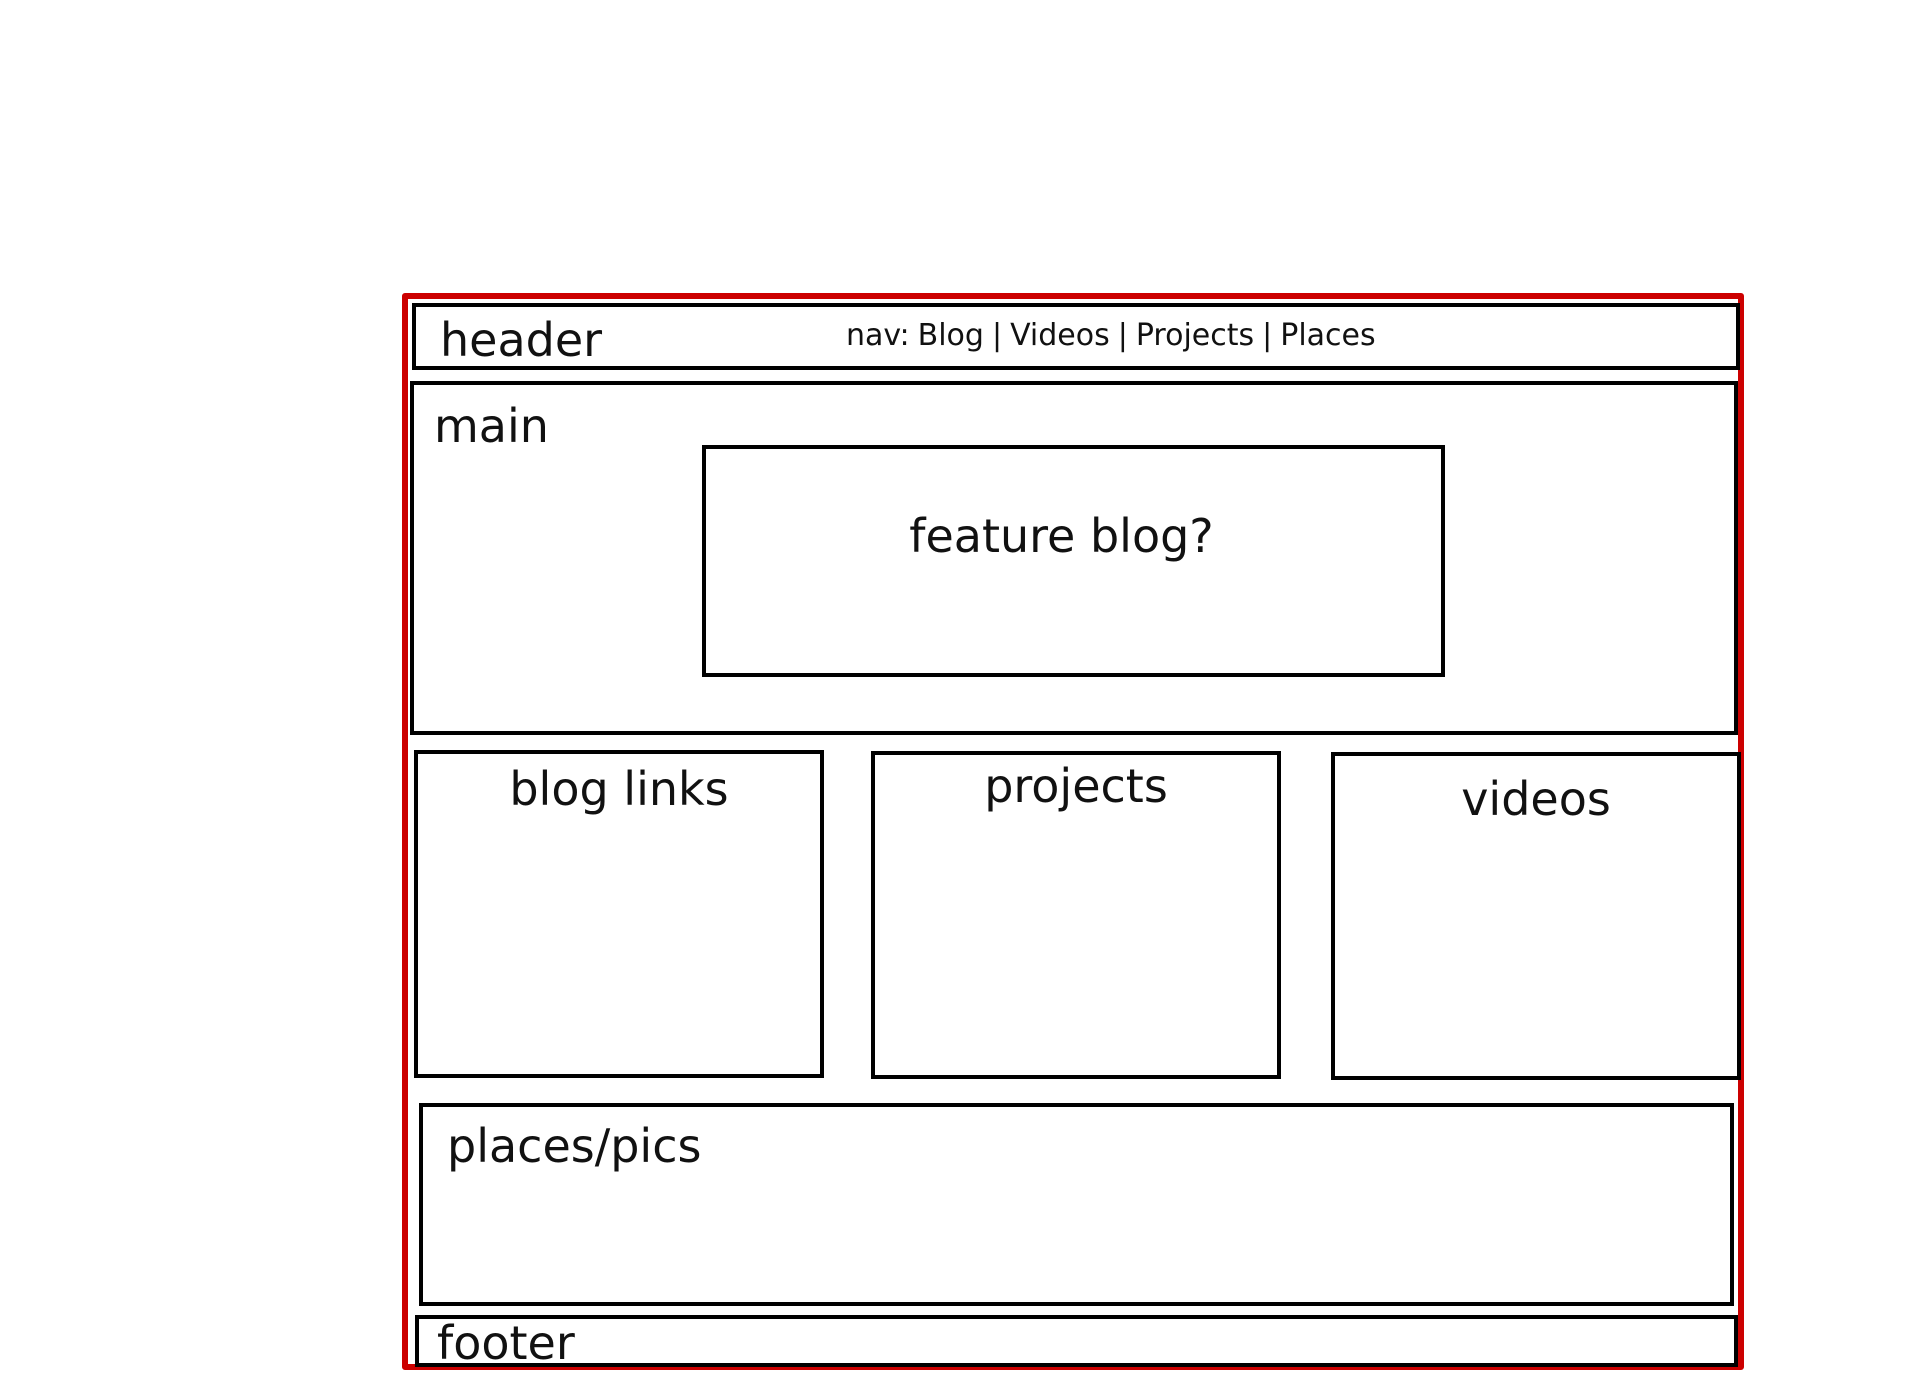 The width and height of the screenshot is (1920, 1400). Describe the element at coordinates (1076, 1341) in the screenshot. I see `footer-region: footer` at that location.